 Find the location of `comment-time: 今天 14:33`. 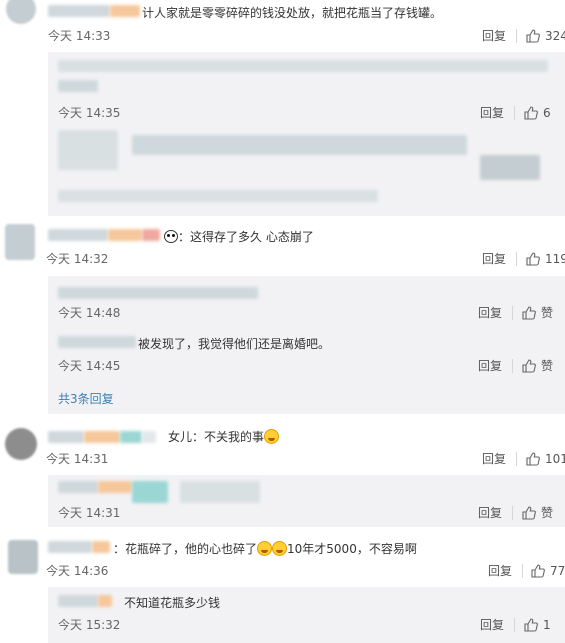

comment-time: 今天 14:33 is located at coordinates (79, 36).